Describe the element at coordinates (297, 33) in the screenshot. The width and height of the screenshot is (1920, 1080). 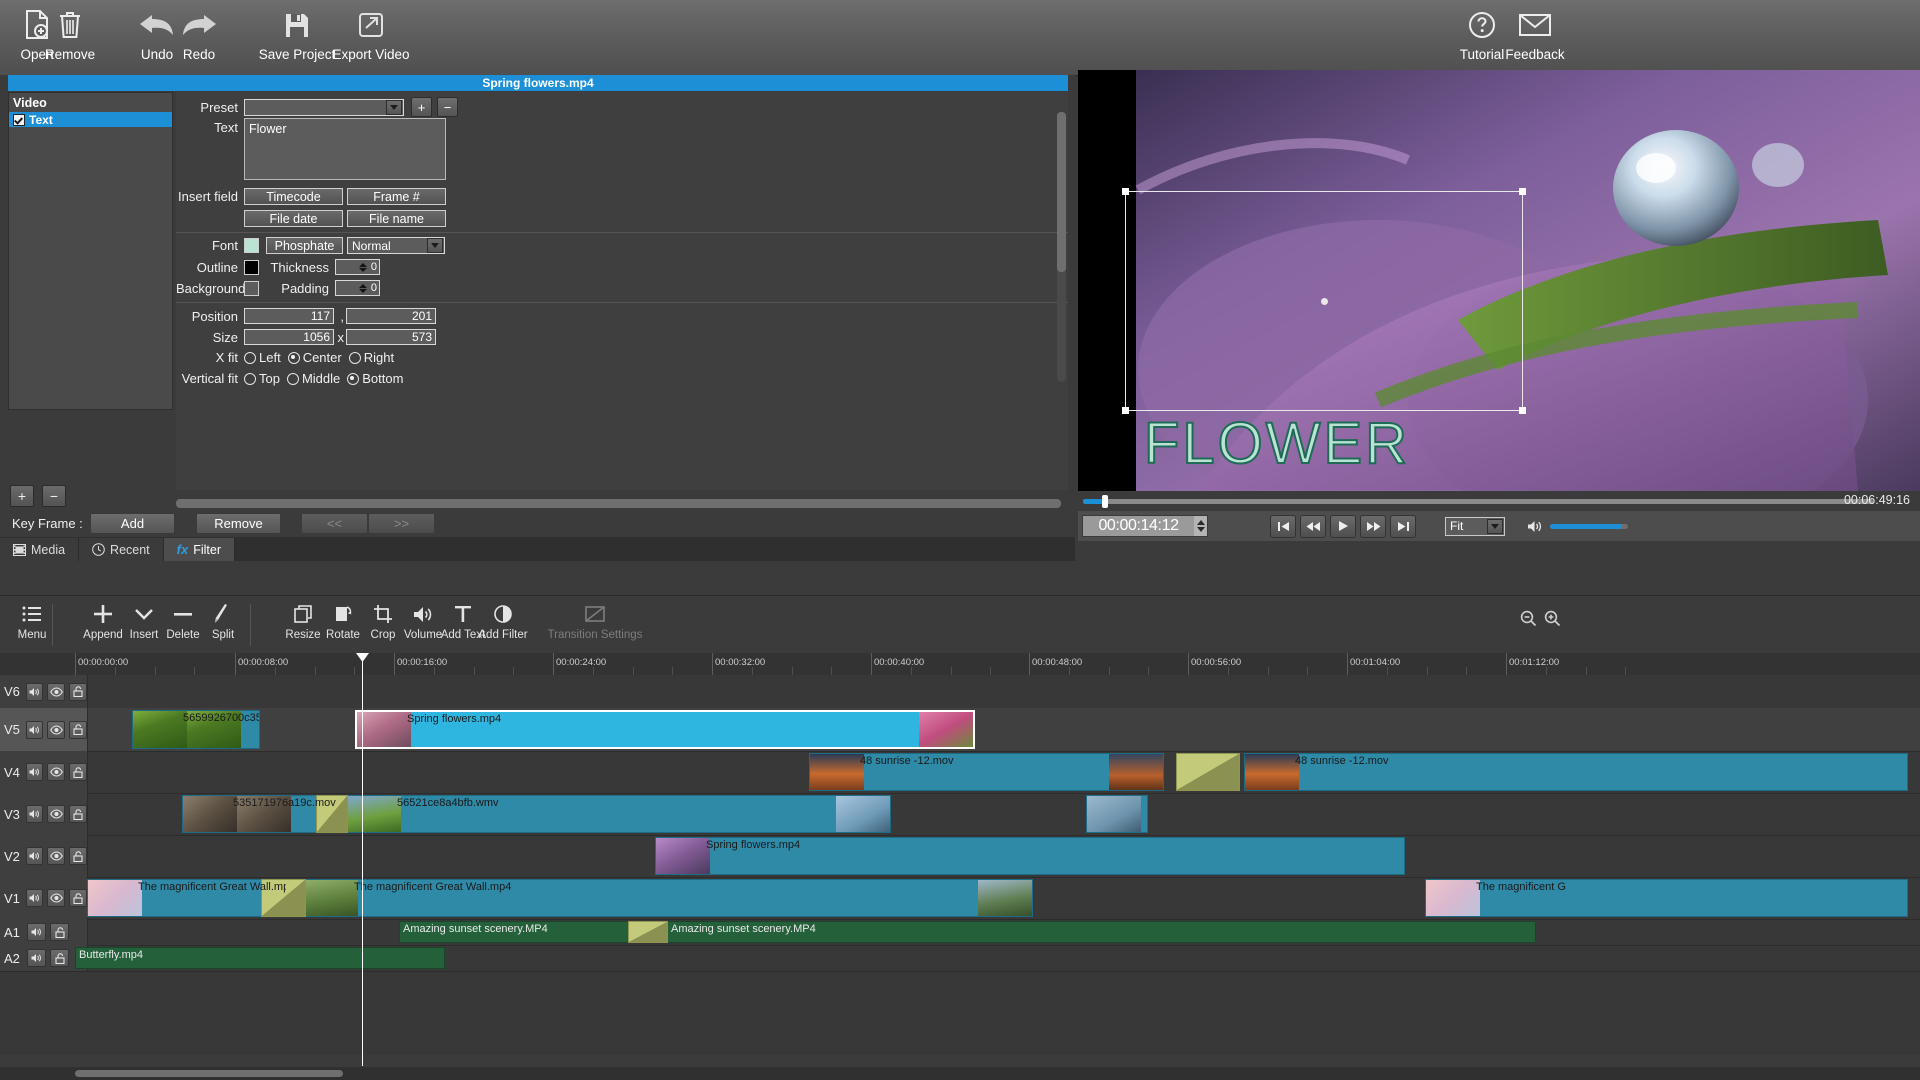
I see `save-project-button: Save Project` at that location.